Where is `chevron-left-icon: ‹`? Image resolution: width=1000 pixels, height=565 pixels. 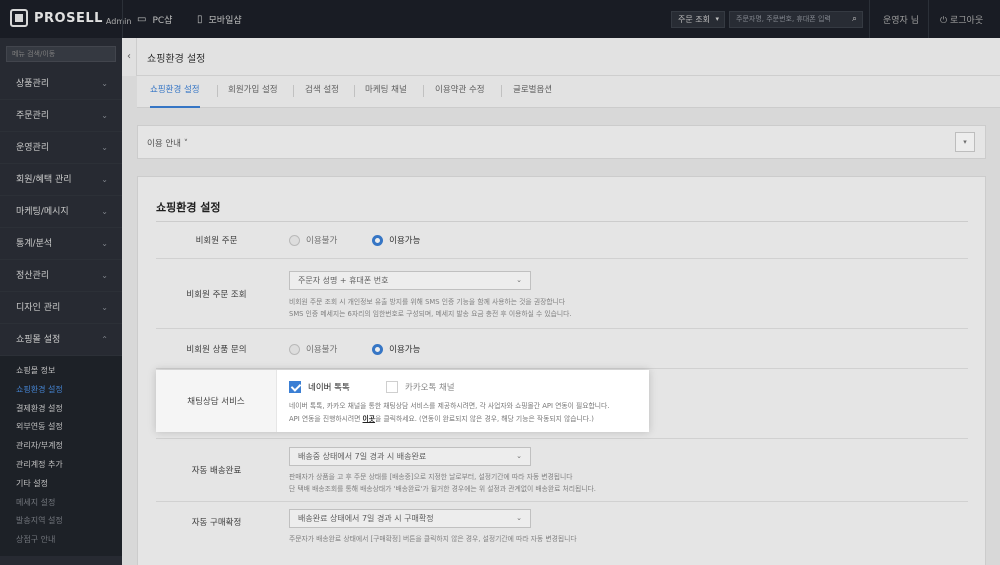 chevron-left-icon: ‹ is located at coordinates (129, 56).